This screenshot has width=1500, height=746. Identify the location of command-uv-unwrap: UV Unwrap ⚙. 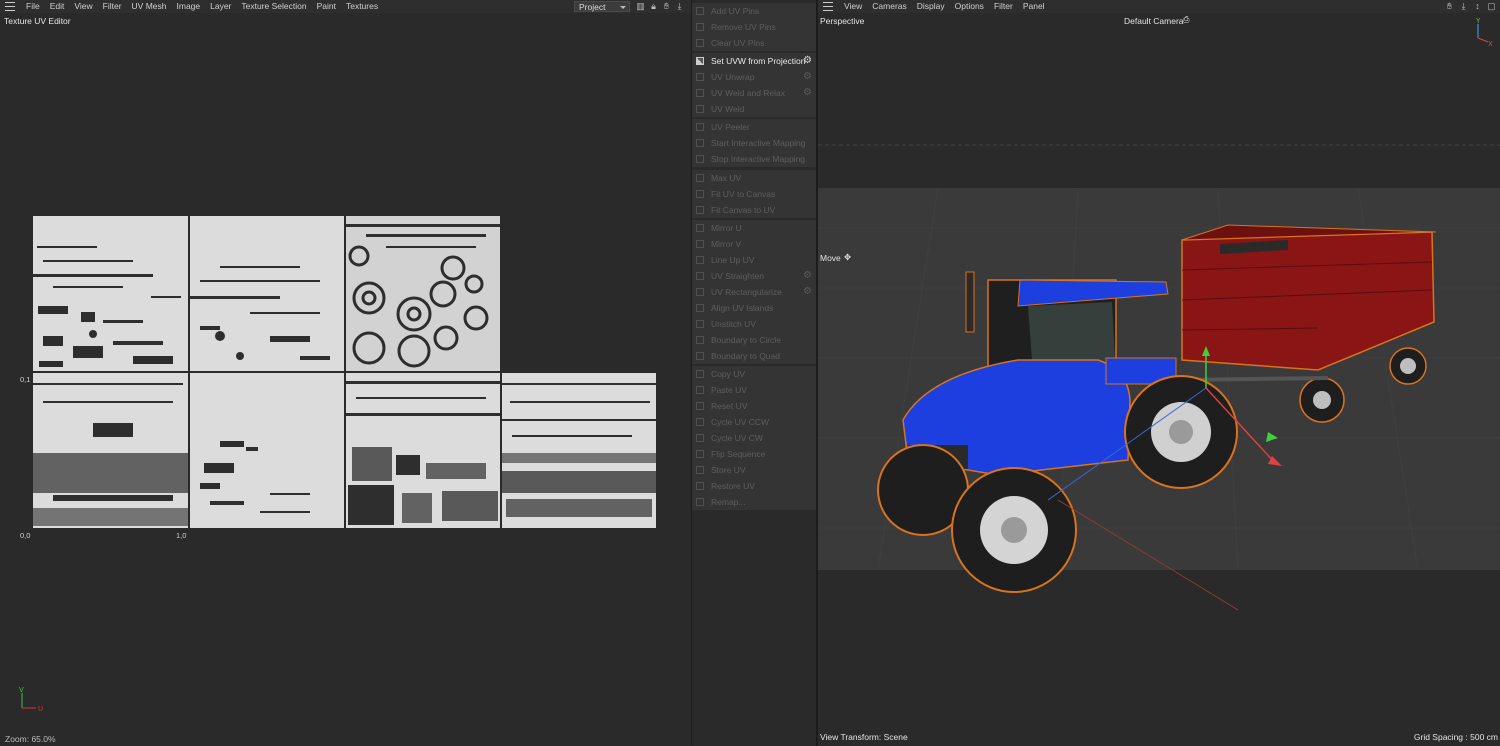
(754, 77).